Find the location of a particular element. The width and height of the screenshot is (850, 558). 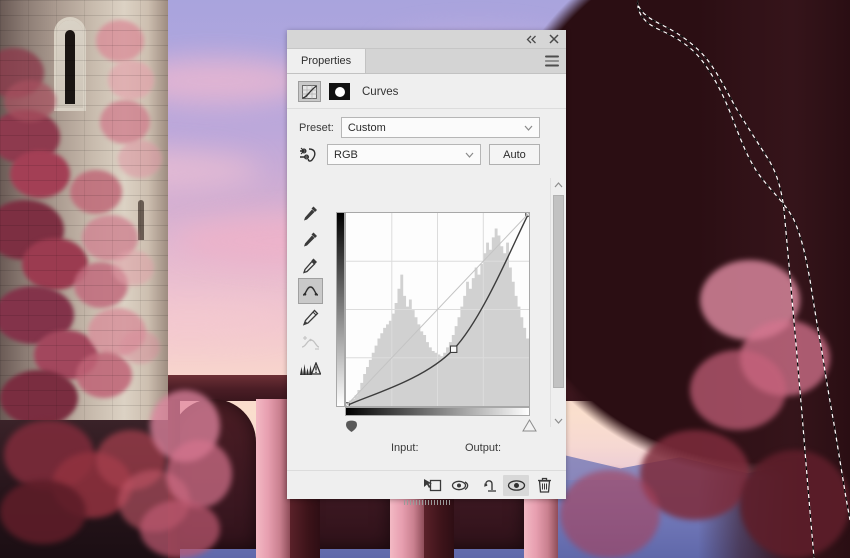

preset-value: Custom is located at coordinates (366, 127).